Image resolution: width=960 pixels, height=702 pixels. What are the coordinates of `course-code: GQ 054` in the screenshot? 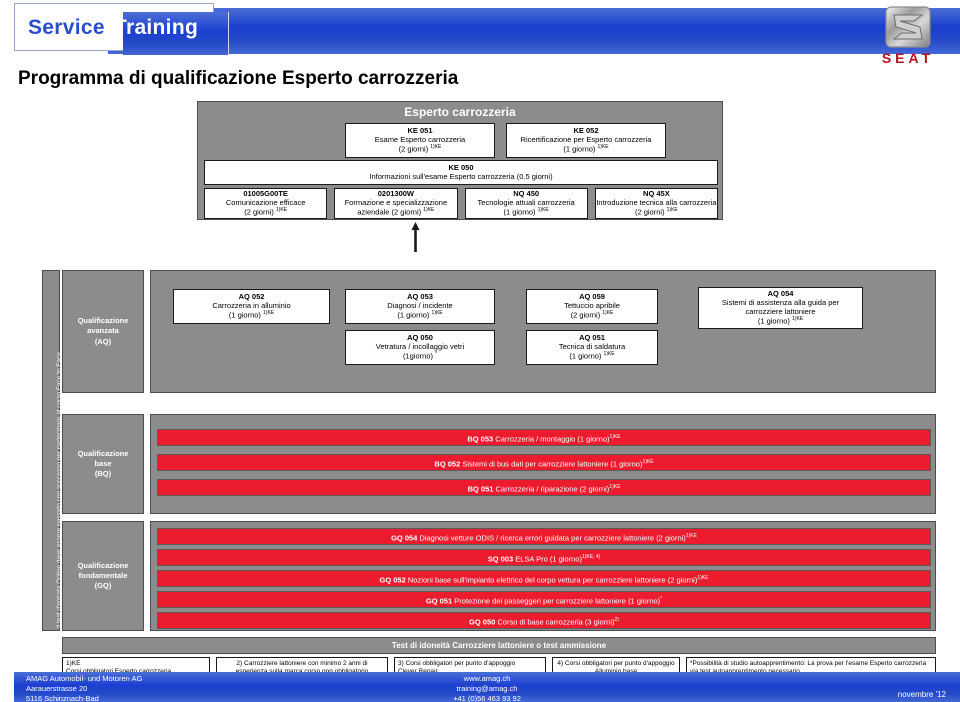 It's located at (404, 538).